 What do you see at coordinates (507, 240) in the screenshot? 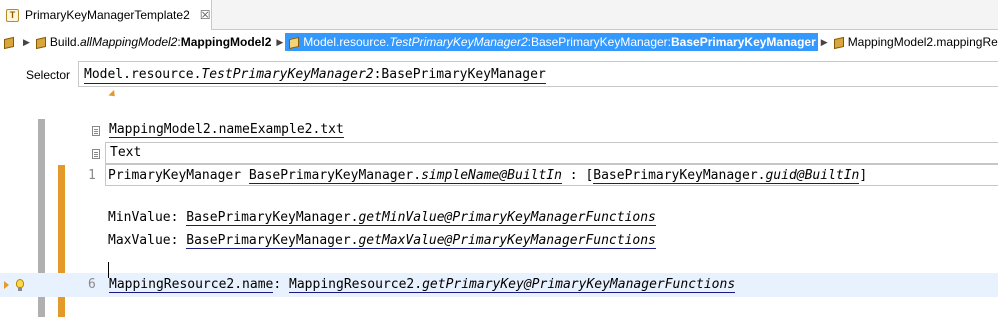
I see `code-text: getMaxValue@PrimaryKeyManagerFunctions` at bounding box center [507, 240].